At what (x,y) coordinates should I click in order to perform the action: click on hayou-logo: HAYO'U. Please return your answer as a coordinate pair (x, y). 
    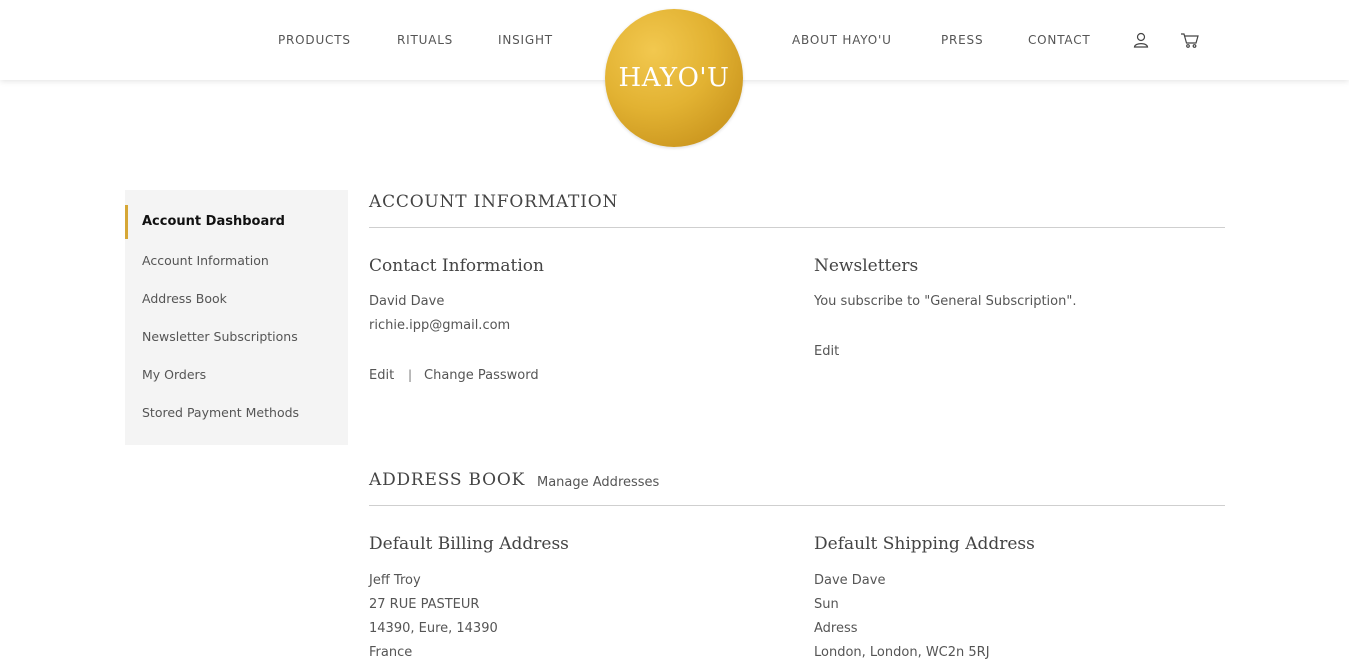
    Looking at the image, I should click on (674, 78).